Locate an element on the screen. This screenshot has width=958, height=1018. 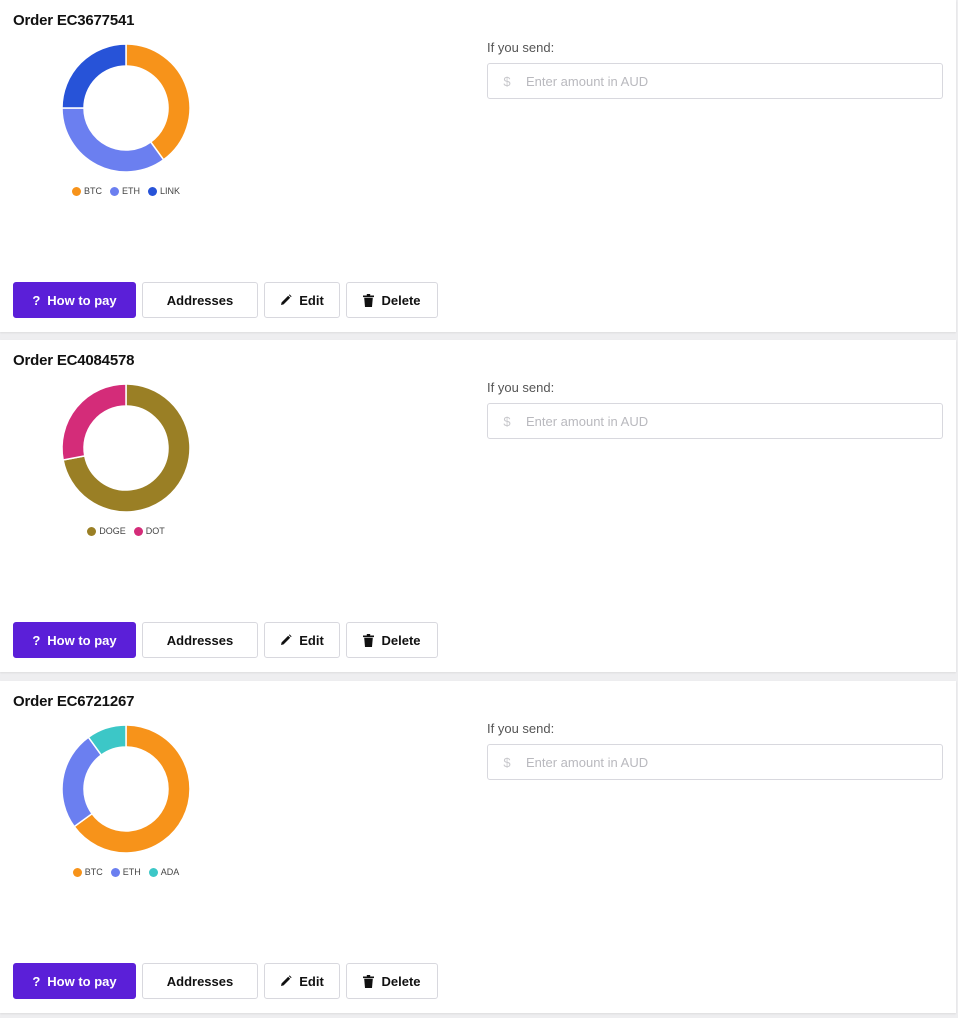
legend-item-doge: DOGE is located at coordinates (106, 531).